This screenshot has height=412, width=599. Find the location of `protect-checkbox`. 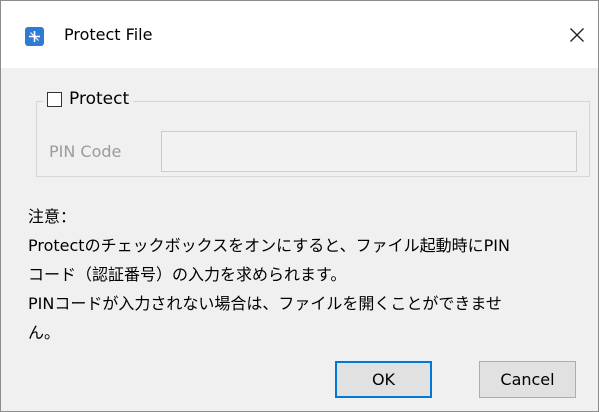

protect-checkbox is located at coordinates (54, 99).